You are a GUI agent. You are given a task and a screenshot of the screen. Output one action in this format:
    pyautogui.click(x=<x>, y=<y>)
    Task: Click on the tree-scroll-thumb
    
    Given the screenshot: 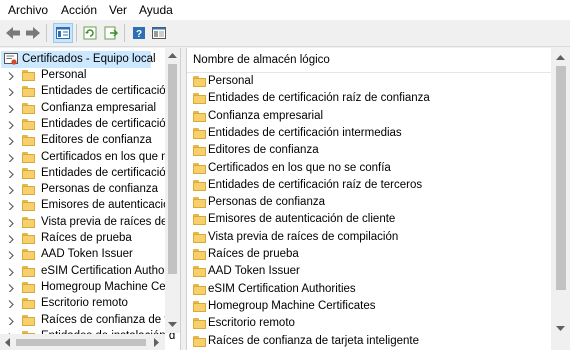 What is the action you would take?
    pyautogui.click(x=172, y=169)
    